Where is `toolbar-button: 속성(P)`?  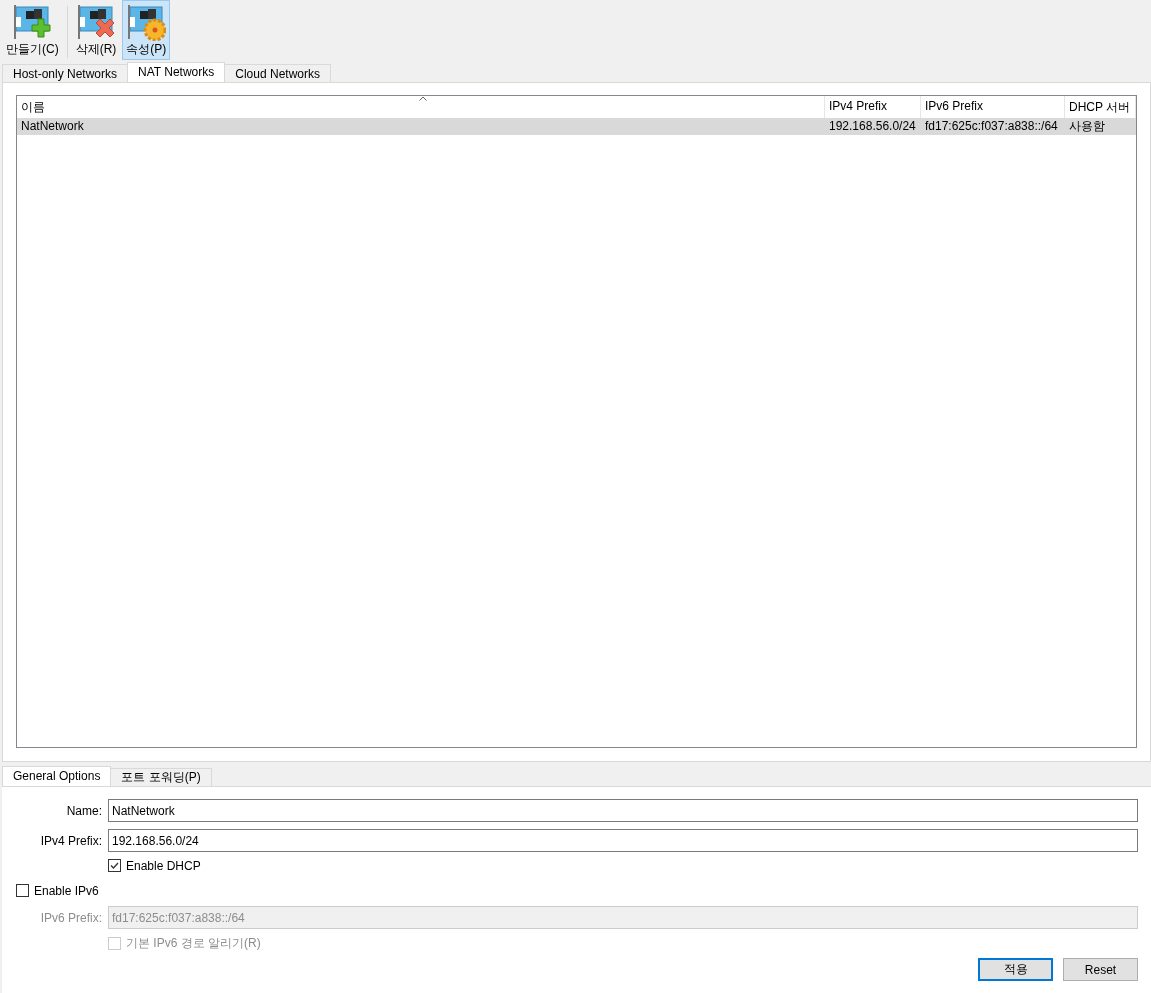
toolbar-button: 속성(P) is located at coordinates (146, 30).